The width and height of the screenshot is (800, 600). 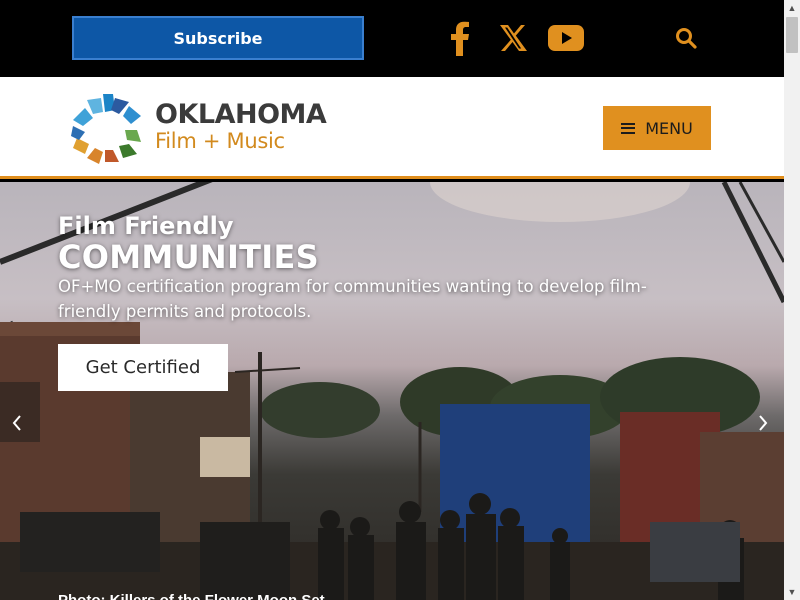 I want to click on menu-label: MENU, so click(x=669, y=128).